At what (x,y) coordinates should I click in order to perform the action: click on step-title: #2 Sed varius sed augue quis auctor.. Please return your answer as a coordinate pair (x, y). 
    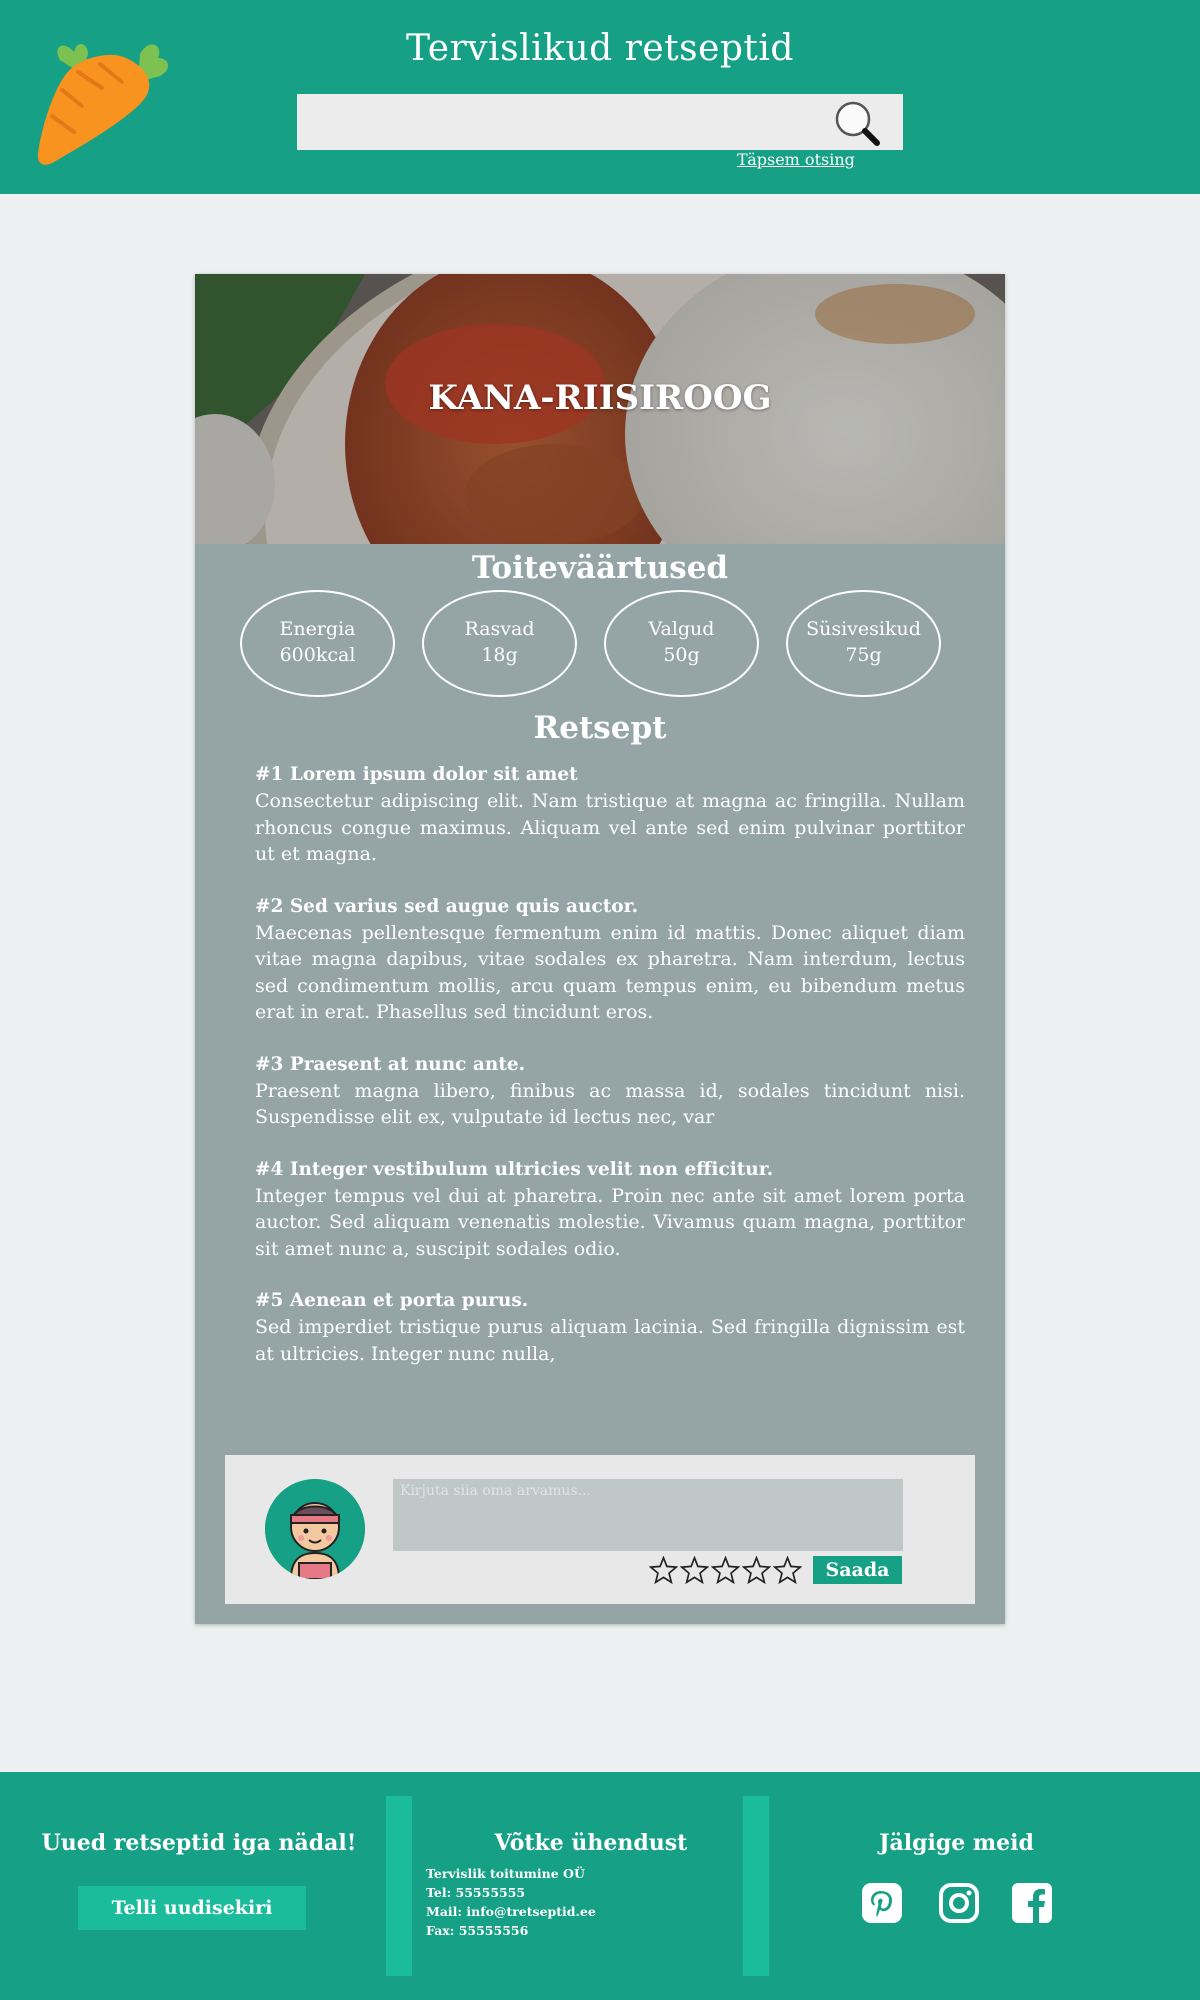
    Looking at the image, I should click on (447, 906).